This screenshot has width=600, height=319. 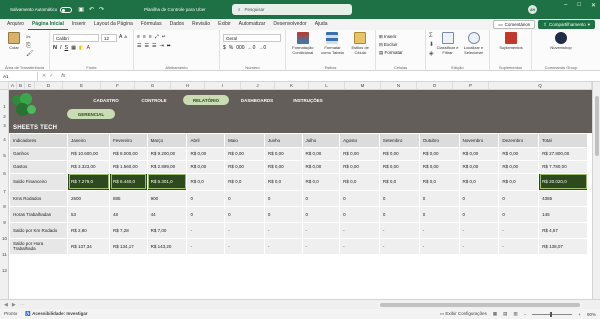 I want to click on row-header: 12, so click(x=4, y=270).